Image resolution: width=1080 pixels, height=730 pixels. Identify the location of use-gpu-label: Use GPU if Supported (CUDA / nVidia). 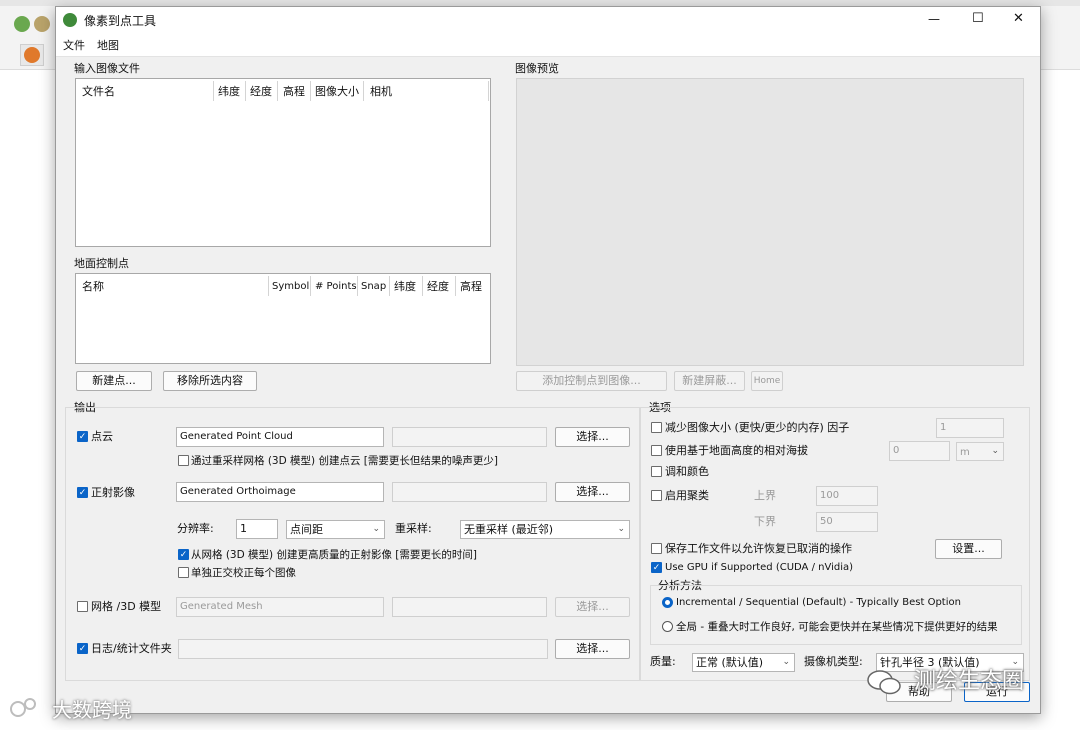
(759, 567).